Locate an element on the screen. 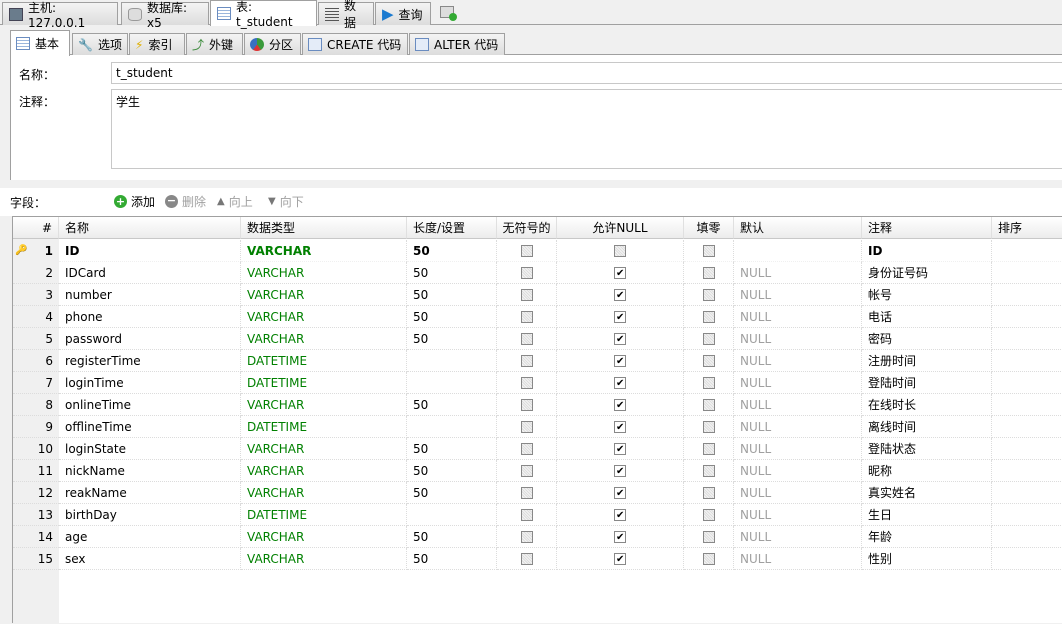  table-row: 6 registerTimeDATETIME NULL注册时间 is located at coordinates (537, 361).